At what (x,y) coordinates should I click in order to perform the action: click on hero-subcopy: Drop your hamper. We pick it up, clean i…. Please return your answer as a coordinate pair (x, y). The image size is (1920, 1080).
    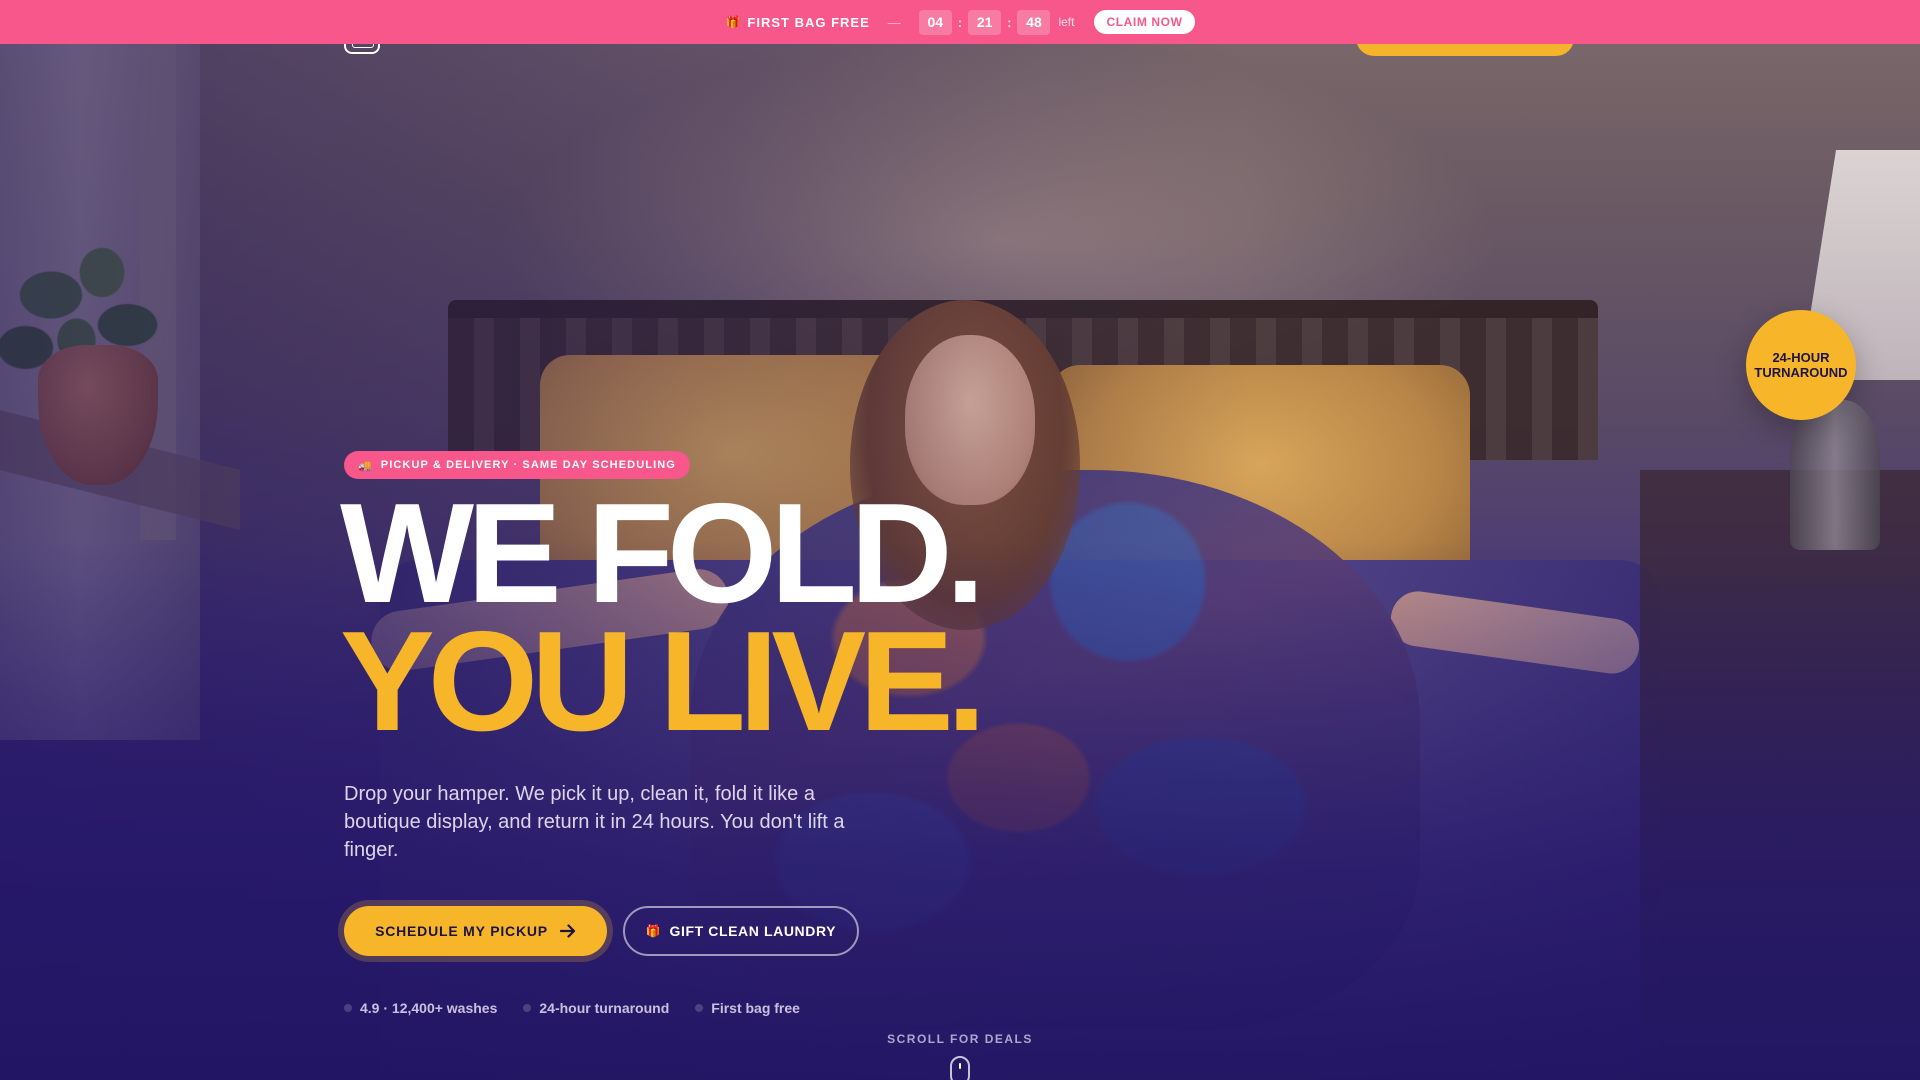
    Looking at the image, I should click on (594, 822).